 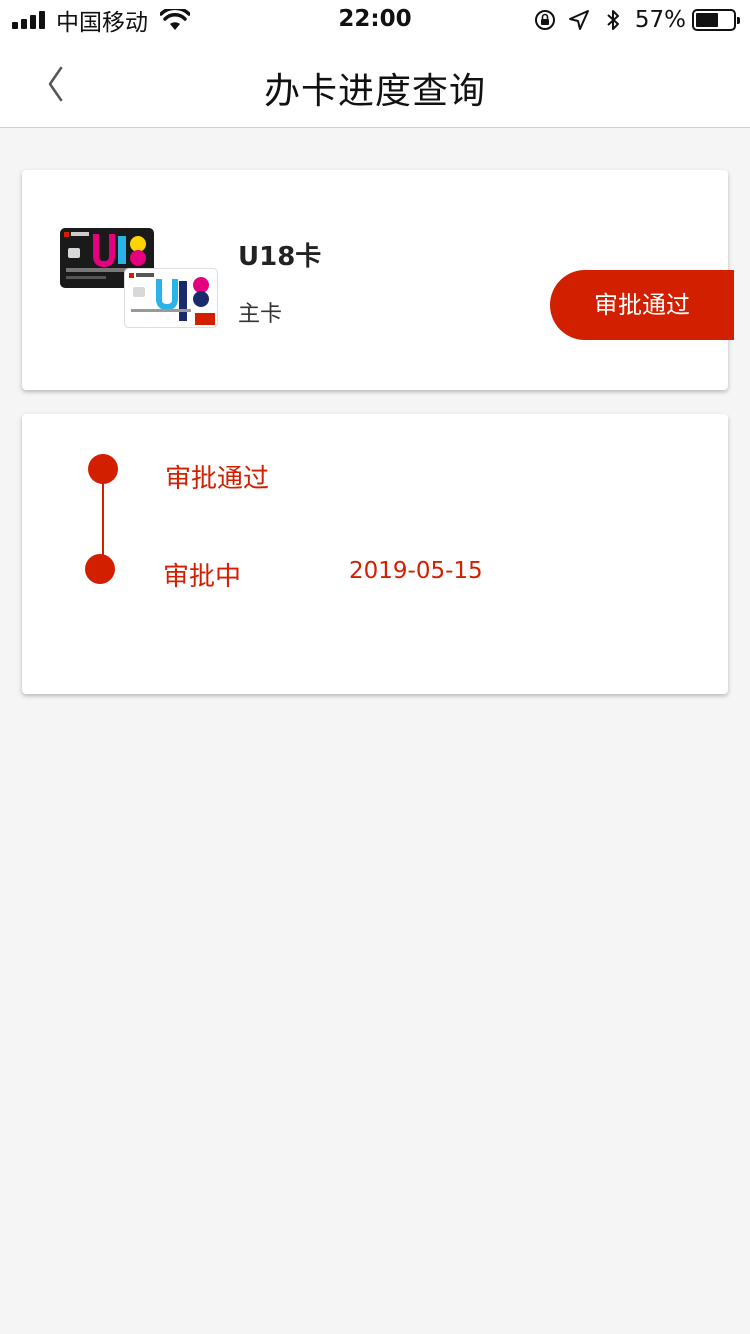 I want to click on card-type: 主卡, so click(x=260, y=314).